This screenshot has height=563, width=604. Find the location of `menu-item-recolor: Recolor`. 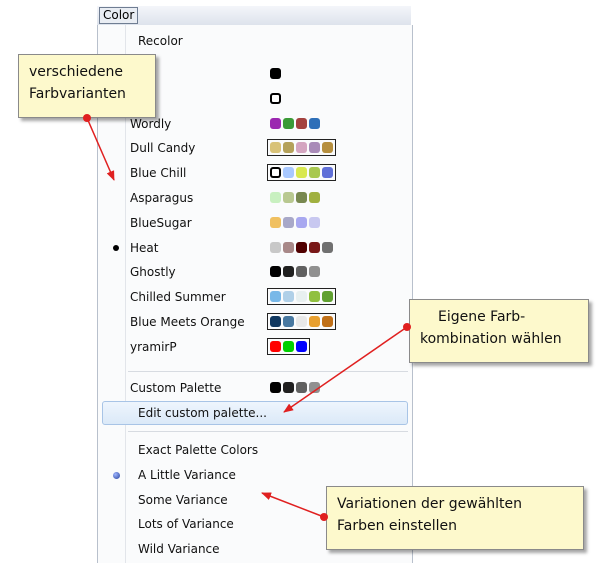

menu-item-recolor: Recolor is located at coordinates (160, 41).